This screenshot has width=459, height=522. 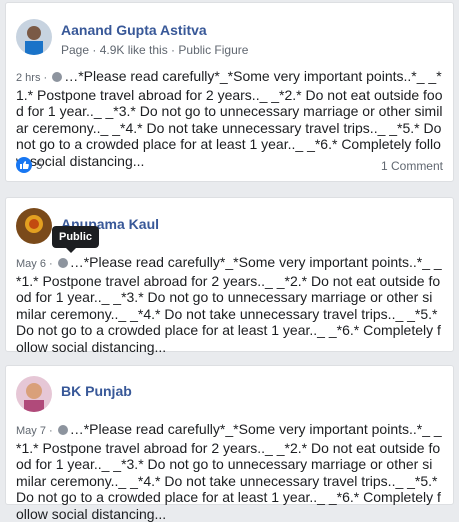 I want to click on post-time: May 7 ·, so click(x=36, y=431).